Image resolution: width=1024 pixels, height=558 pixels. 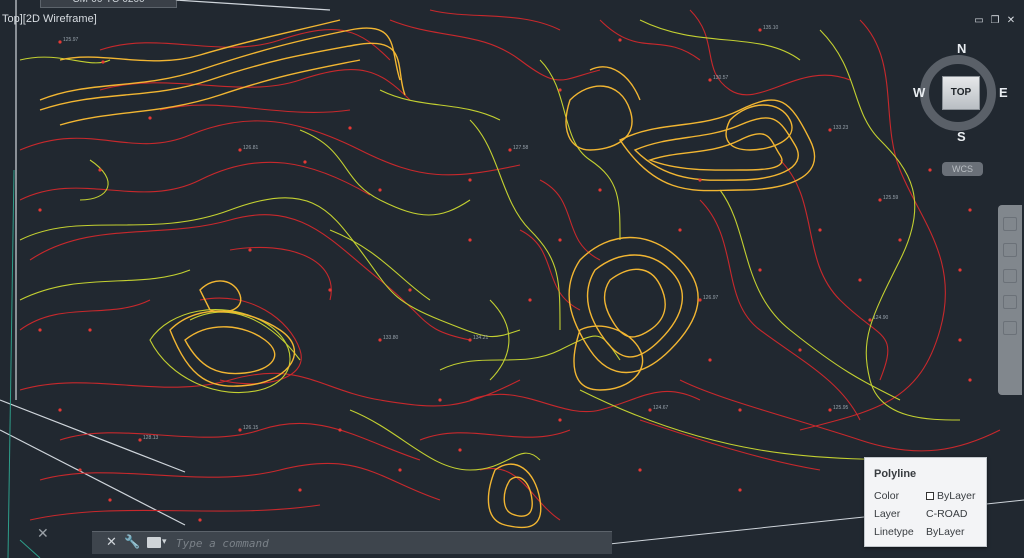 What do you see at coordinates (946, 514) in the screenshot?
I see `property-value: C-ROAD` at bounding box center [946, 514].